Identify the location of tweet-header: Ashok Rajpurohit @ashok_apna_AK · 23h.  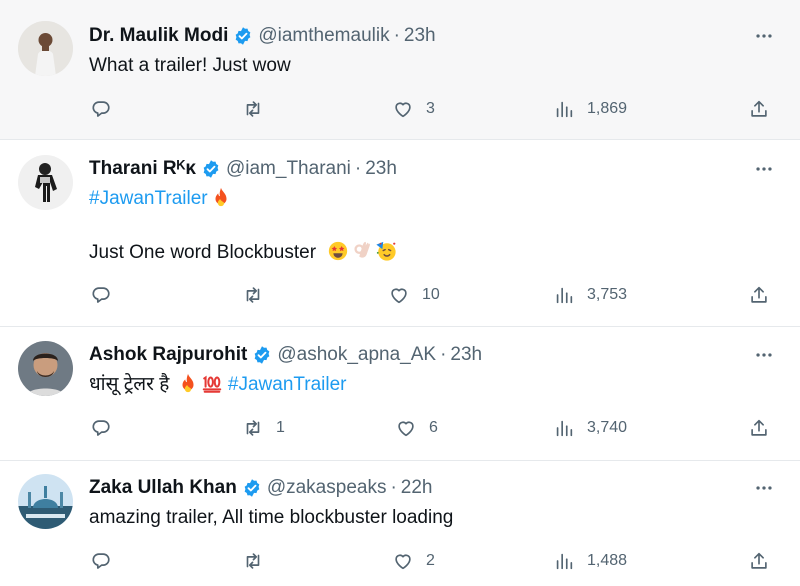
(285, 355).